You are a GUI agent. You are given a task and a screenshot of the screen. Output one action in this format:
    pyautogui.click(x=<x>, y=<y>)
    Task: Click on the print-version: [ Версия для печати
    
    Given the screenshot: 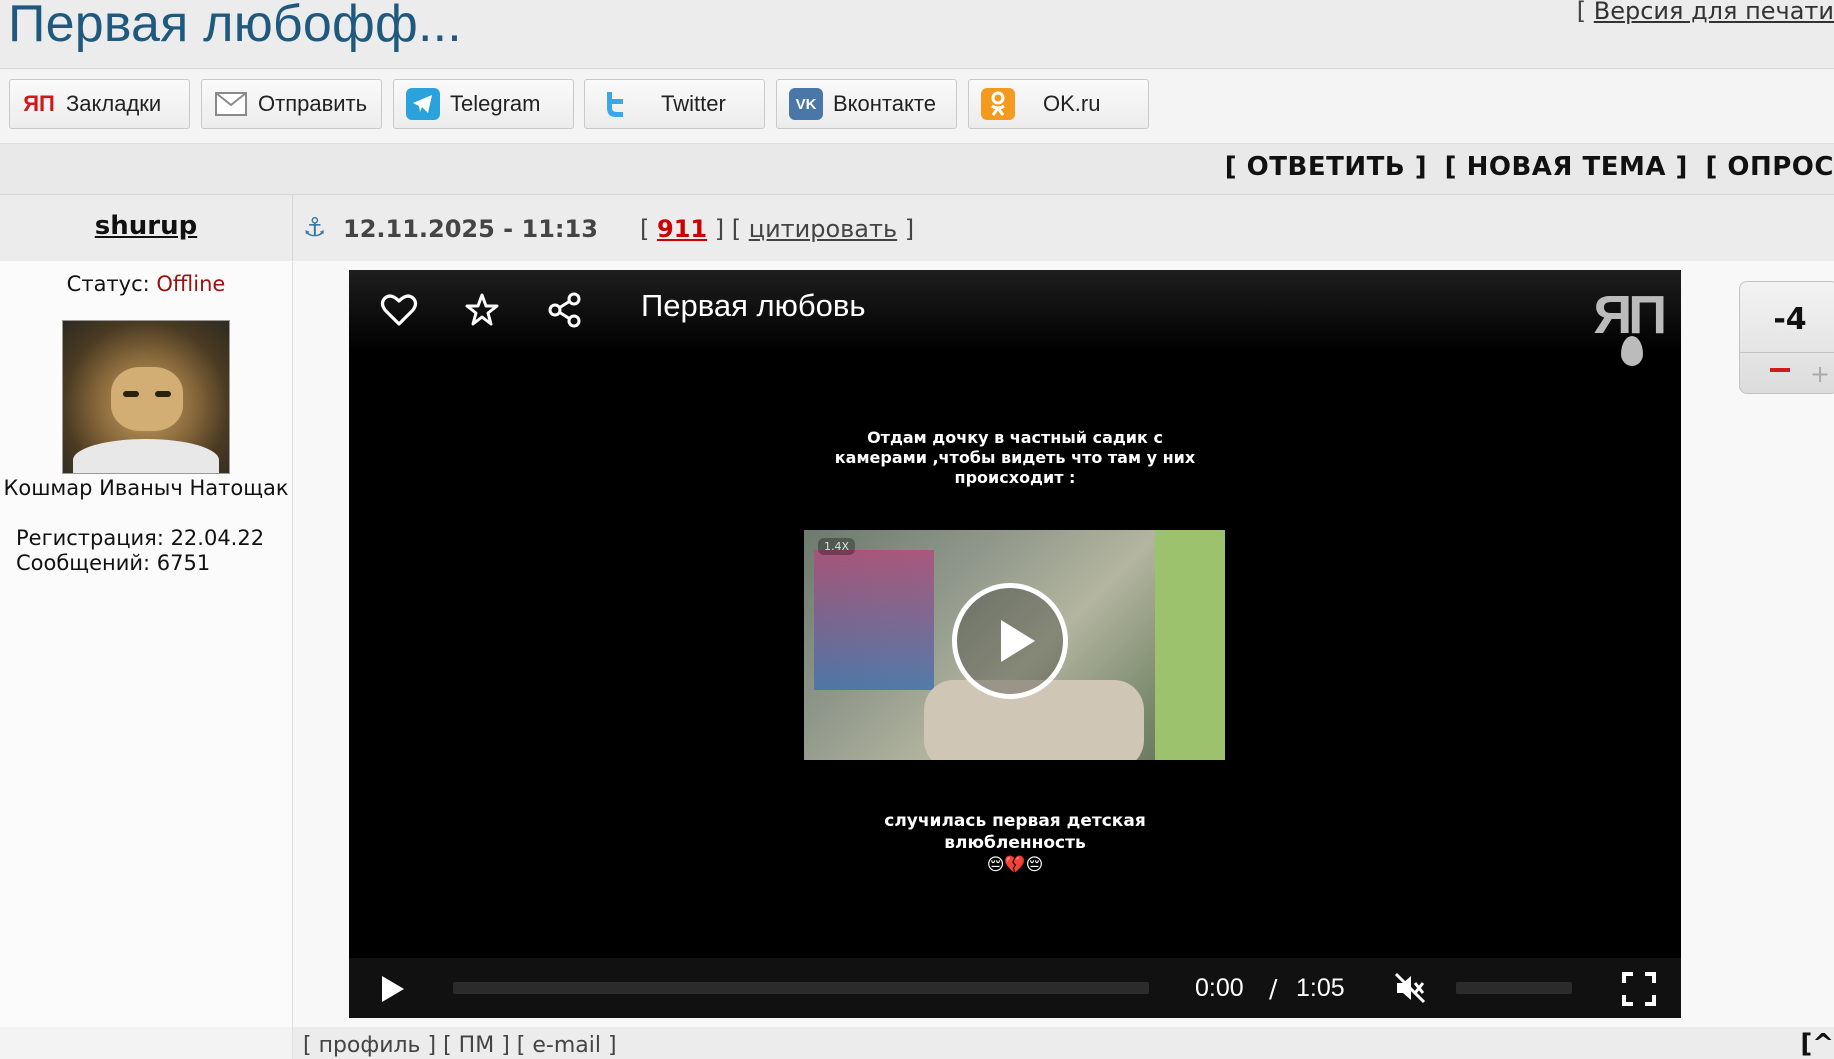 What is the action you would take?
    pyautogui.click(x=1705, y=12)
    